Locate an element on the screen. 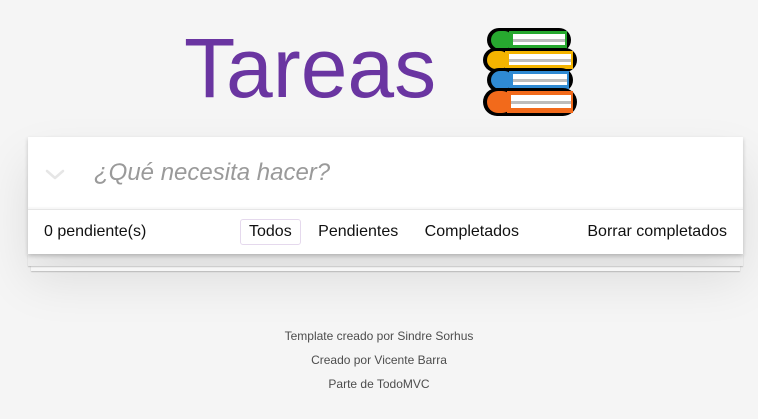 This screenshot has width=758, height=419. info-author-credit: Creado por Vicente Barra is located at coordinates (379, 360).